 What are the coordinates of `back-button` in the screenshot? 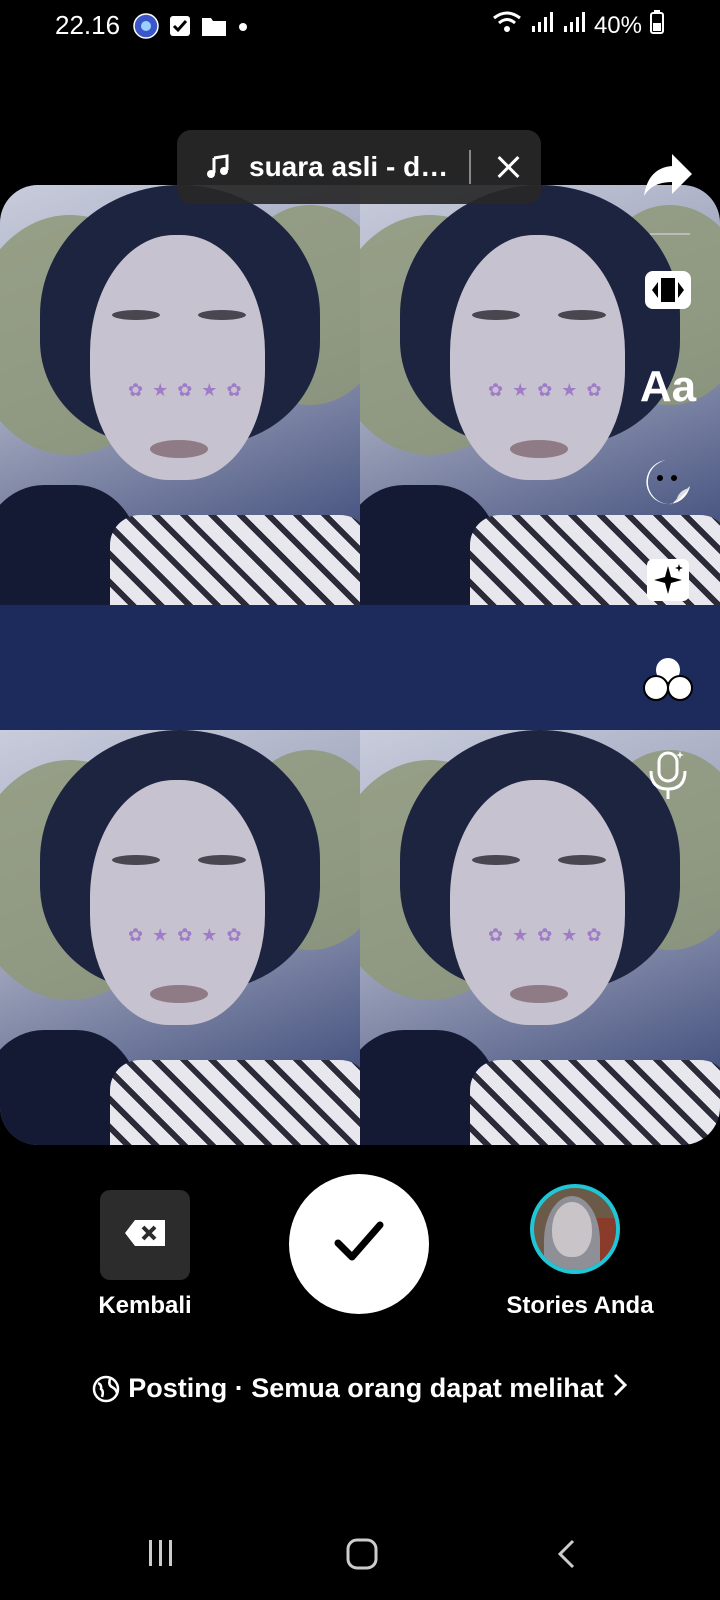 It's located at (145, 1235).